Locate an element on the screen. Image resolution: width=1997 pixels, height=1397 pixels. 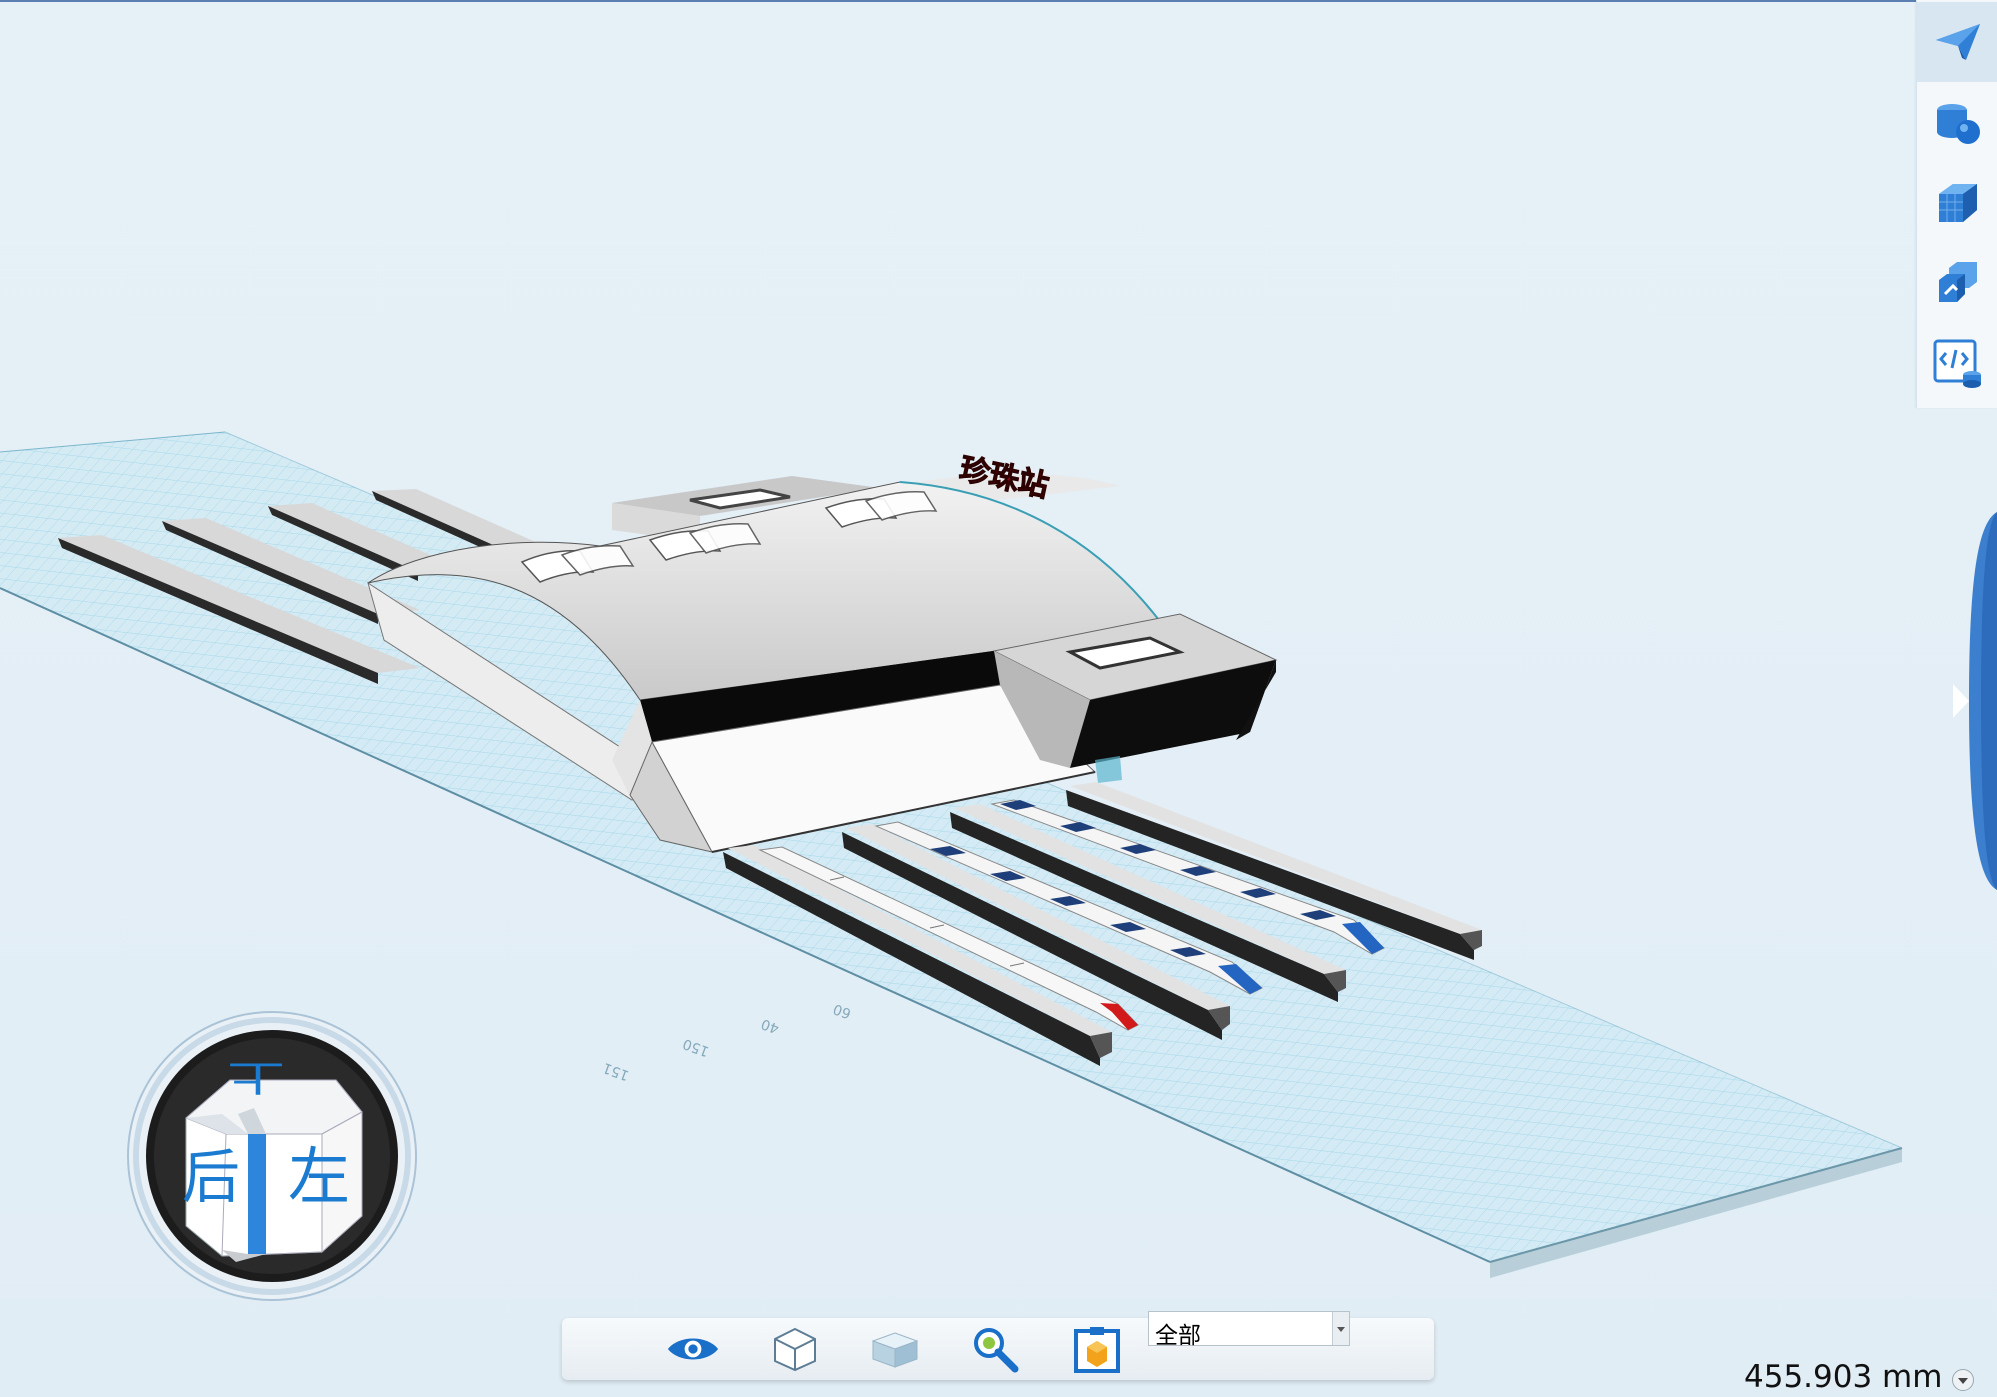
zoom-icon is located at coordinates (996, 1350).